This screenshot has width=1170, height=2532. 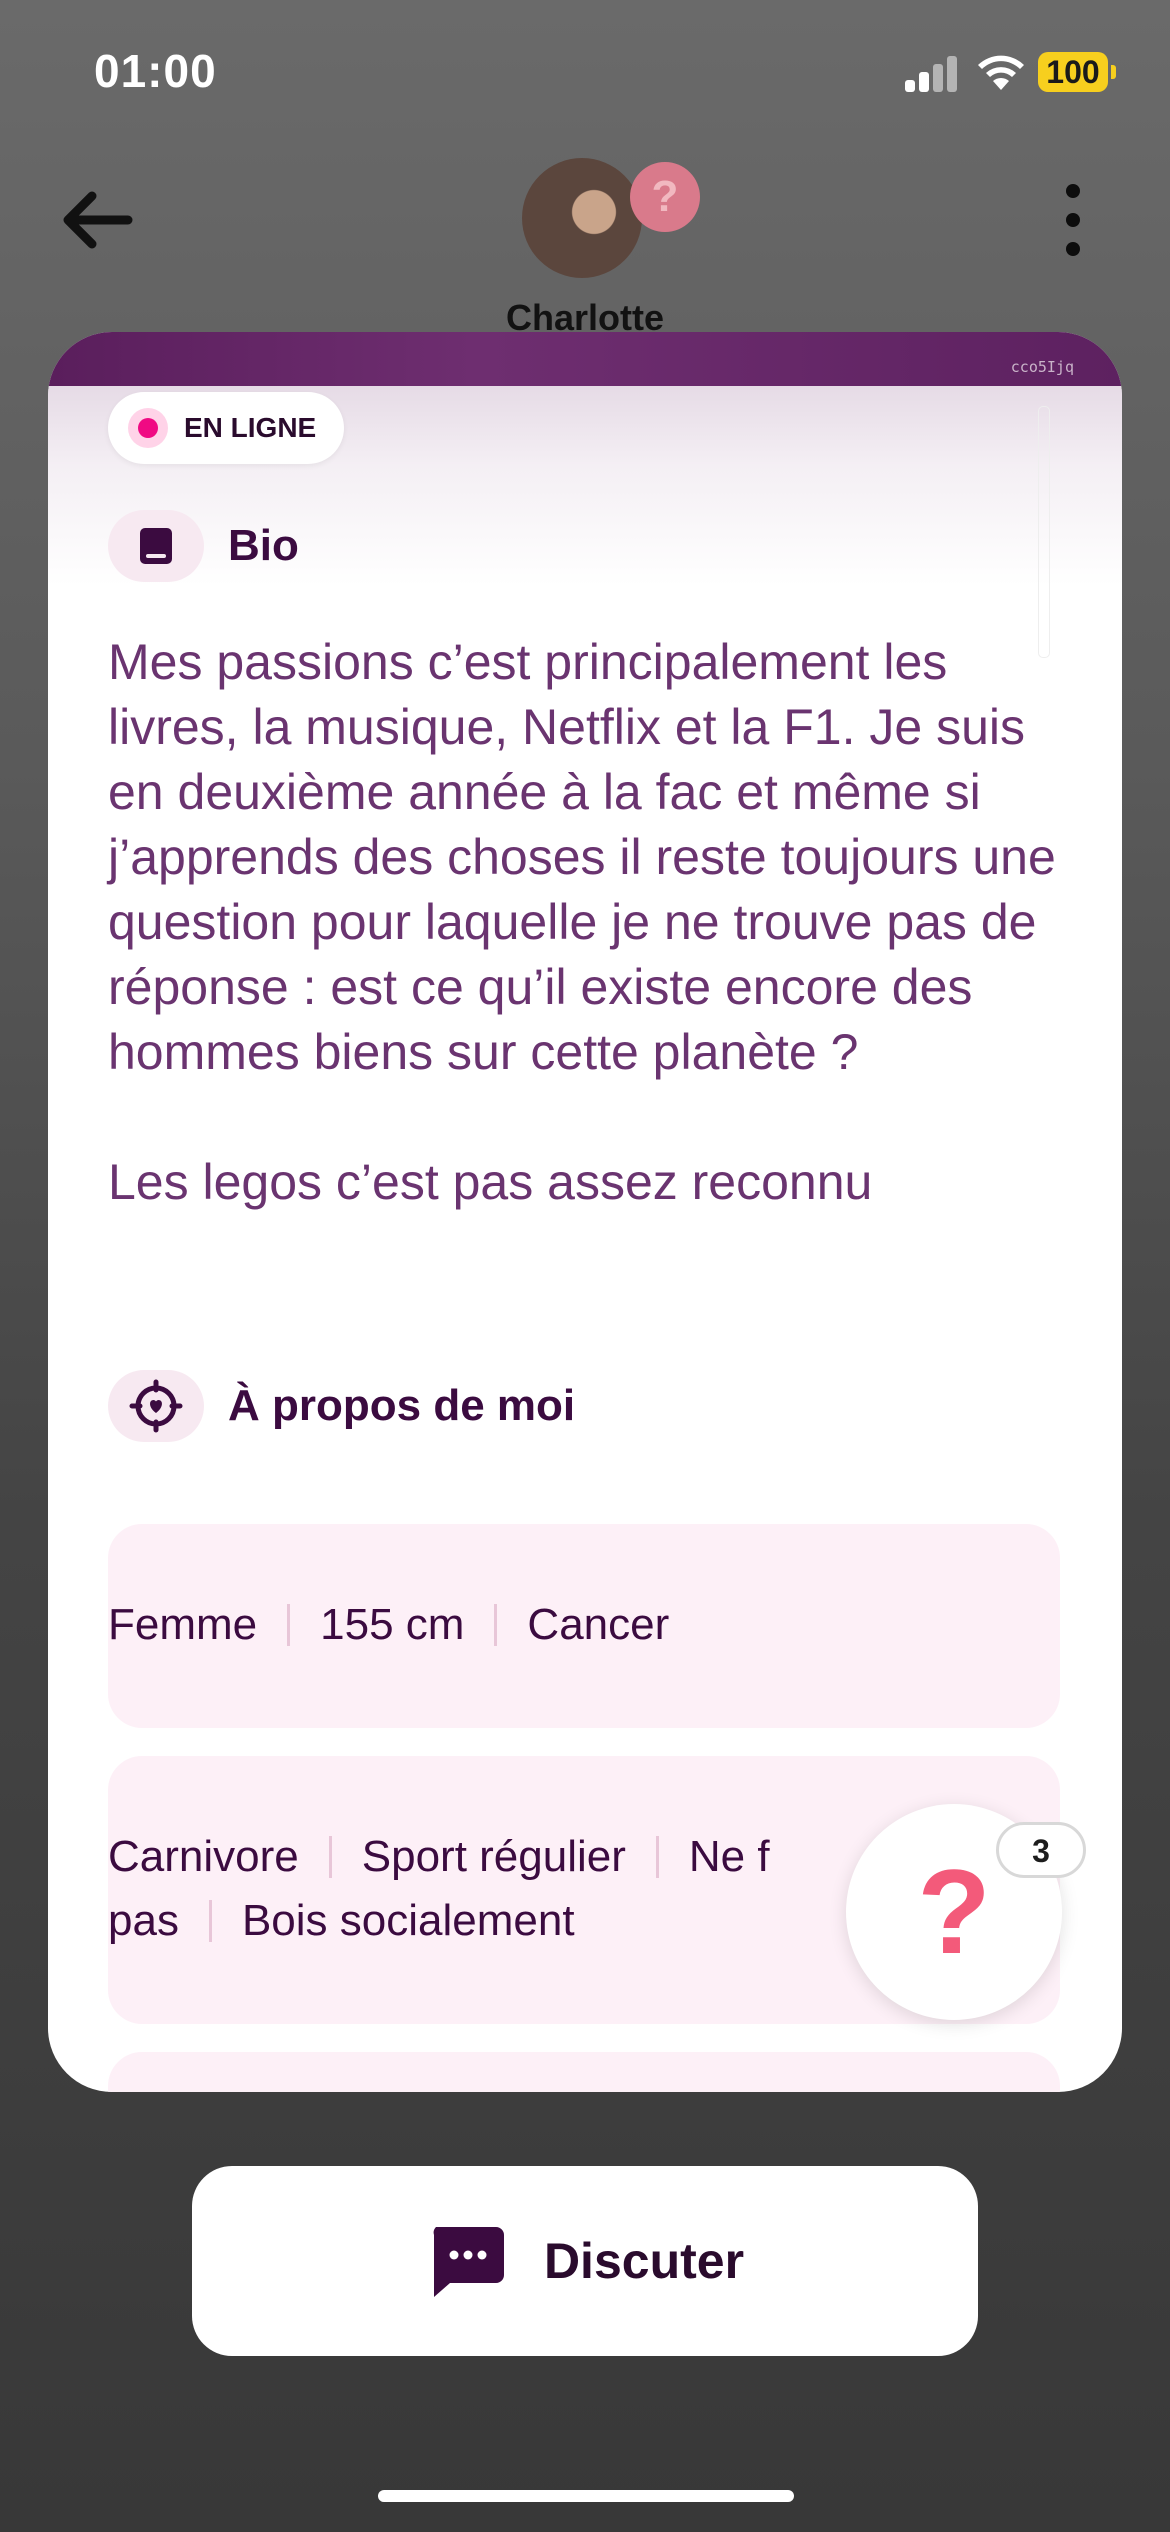 What do you see at coordinates (402, 1405) in the screenshot?
I see `about-title: À propos de moi` at bounding box center [402, 1405].